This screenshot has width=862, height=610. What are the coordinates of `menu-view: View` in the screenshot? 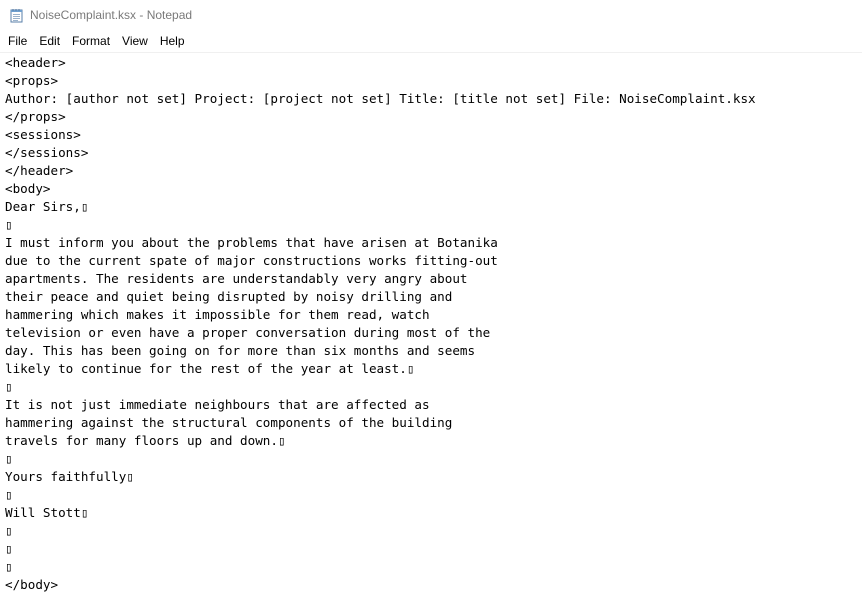 It's located at (135, 41).